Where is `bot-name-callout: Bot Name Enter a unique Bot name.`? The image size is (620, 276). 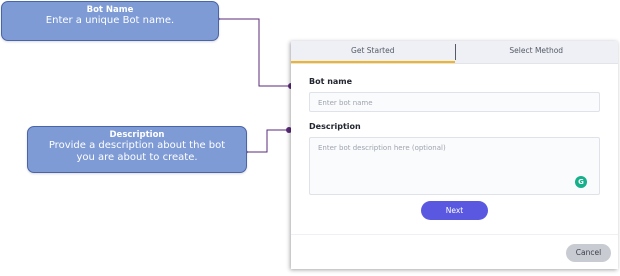 bot-name-callout: Bot Name Enter a unique Bot name. is located at coordinates (110, 21).